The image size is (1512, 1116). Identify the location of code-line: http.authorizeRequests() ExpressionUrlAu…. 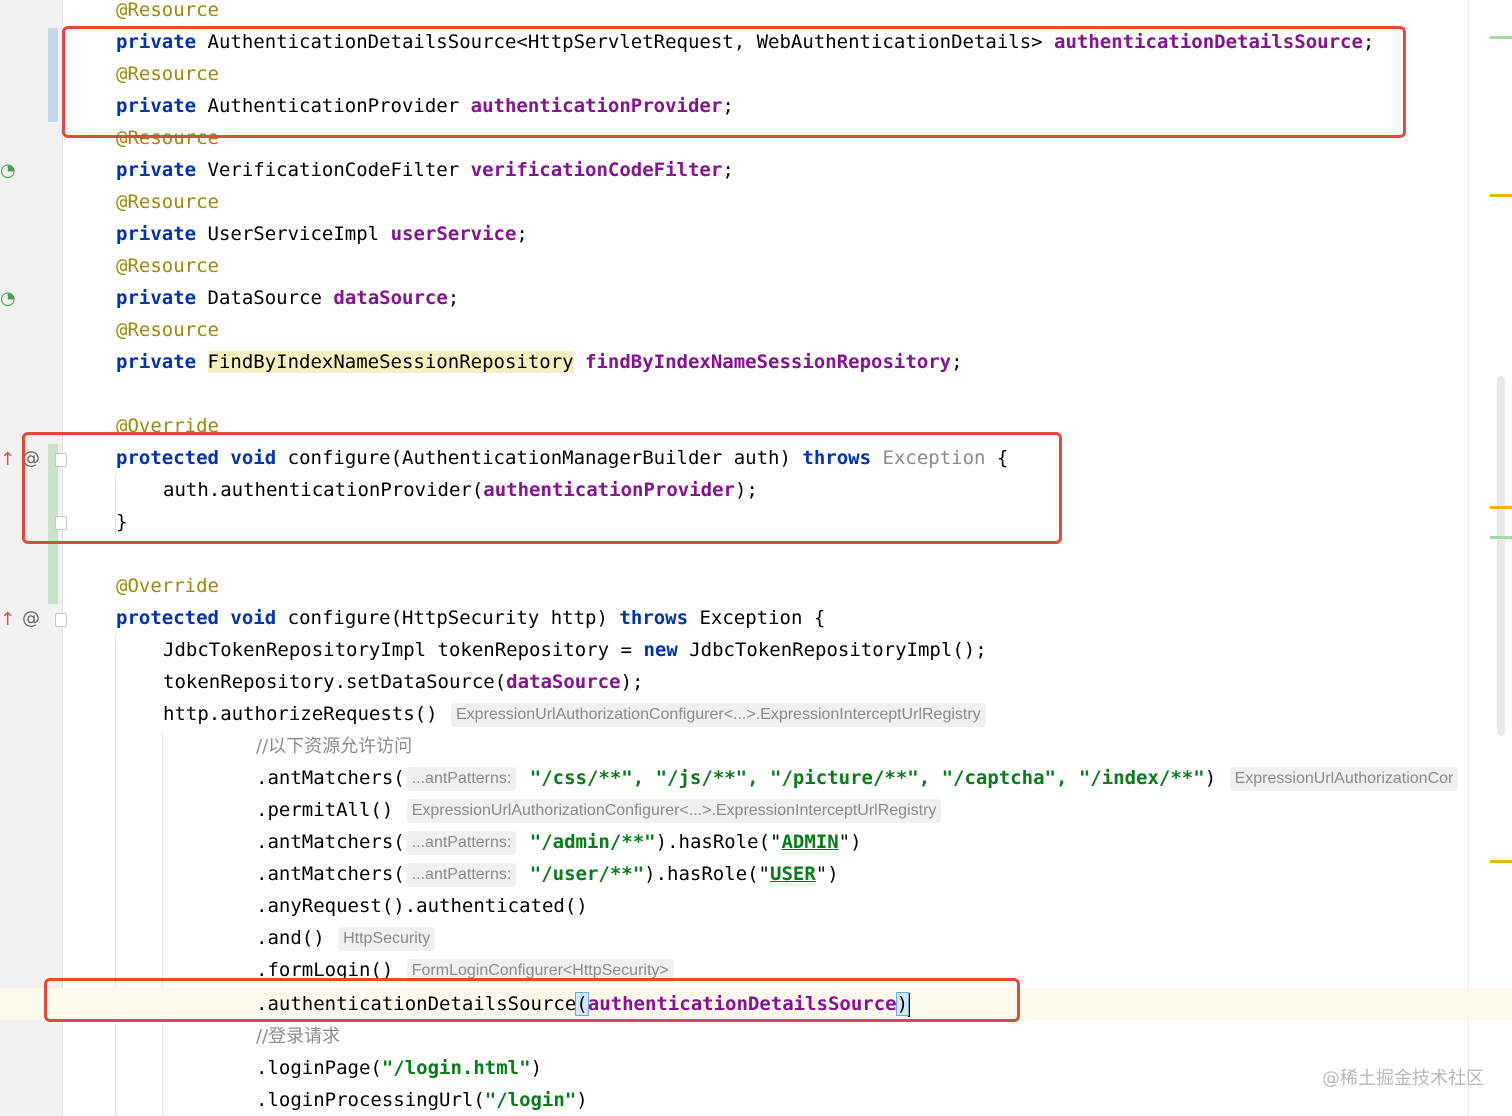
(575, 714).